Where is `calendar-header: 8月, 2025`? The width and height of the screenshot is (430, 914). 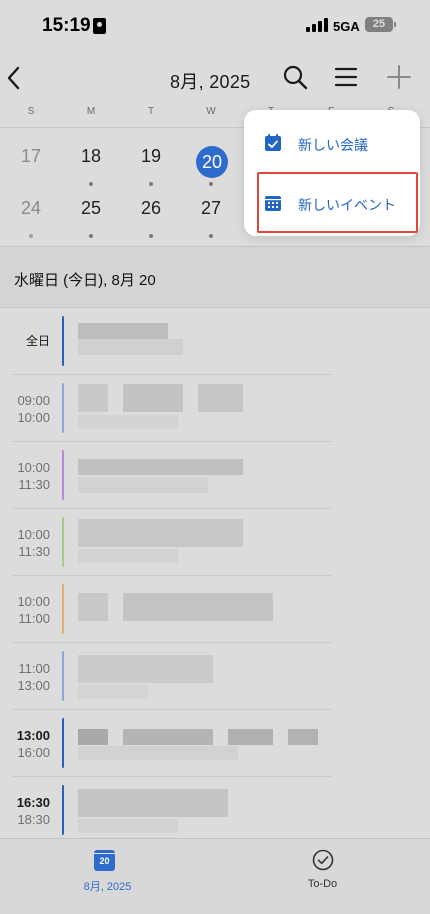
calendar-header: 8月, 2025 is located at coordinates (215, 77).